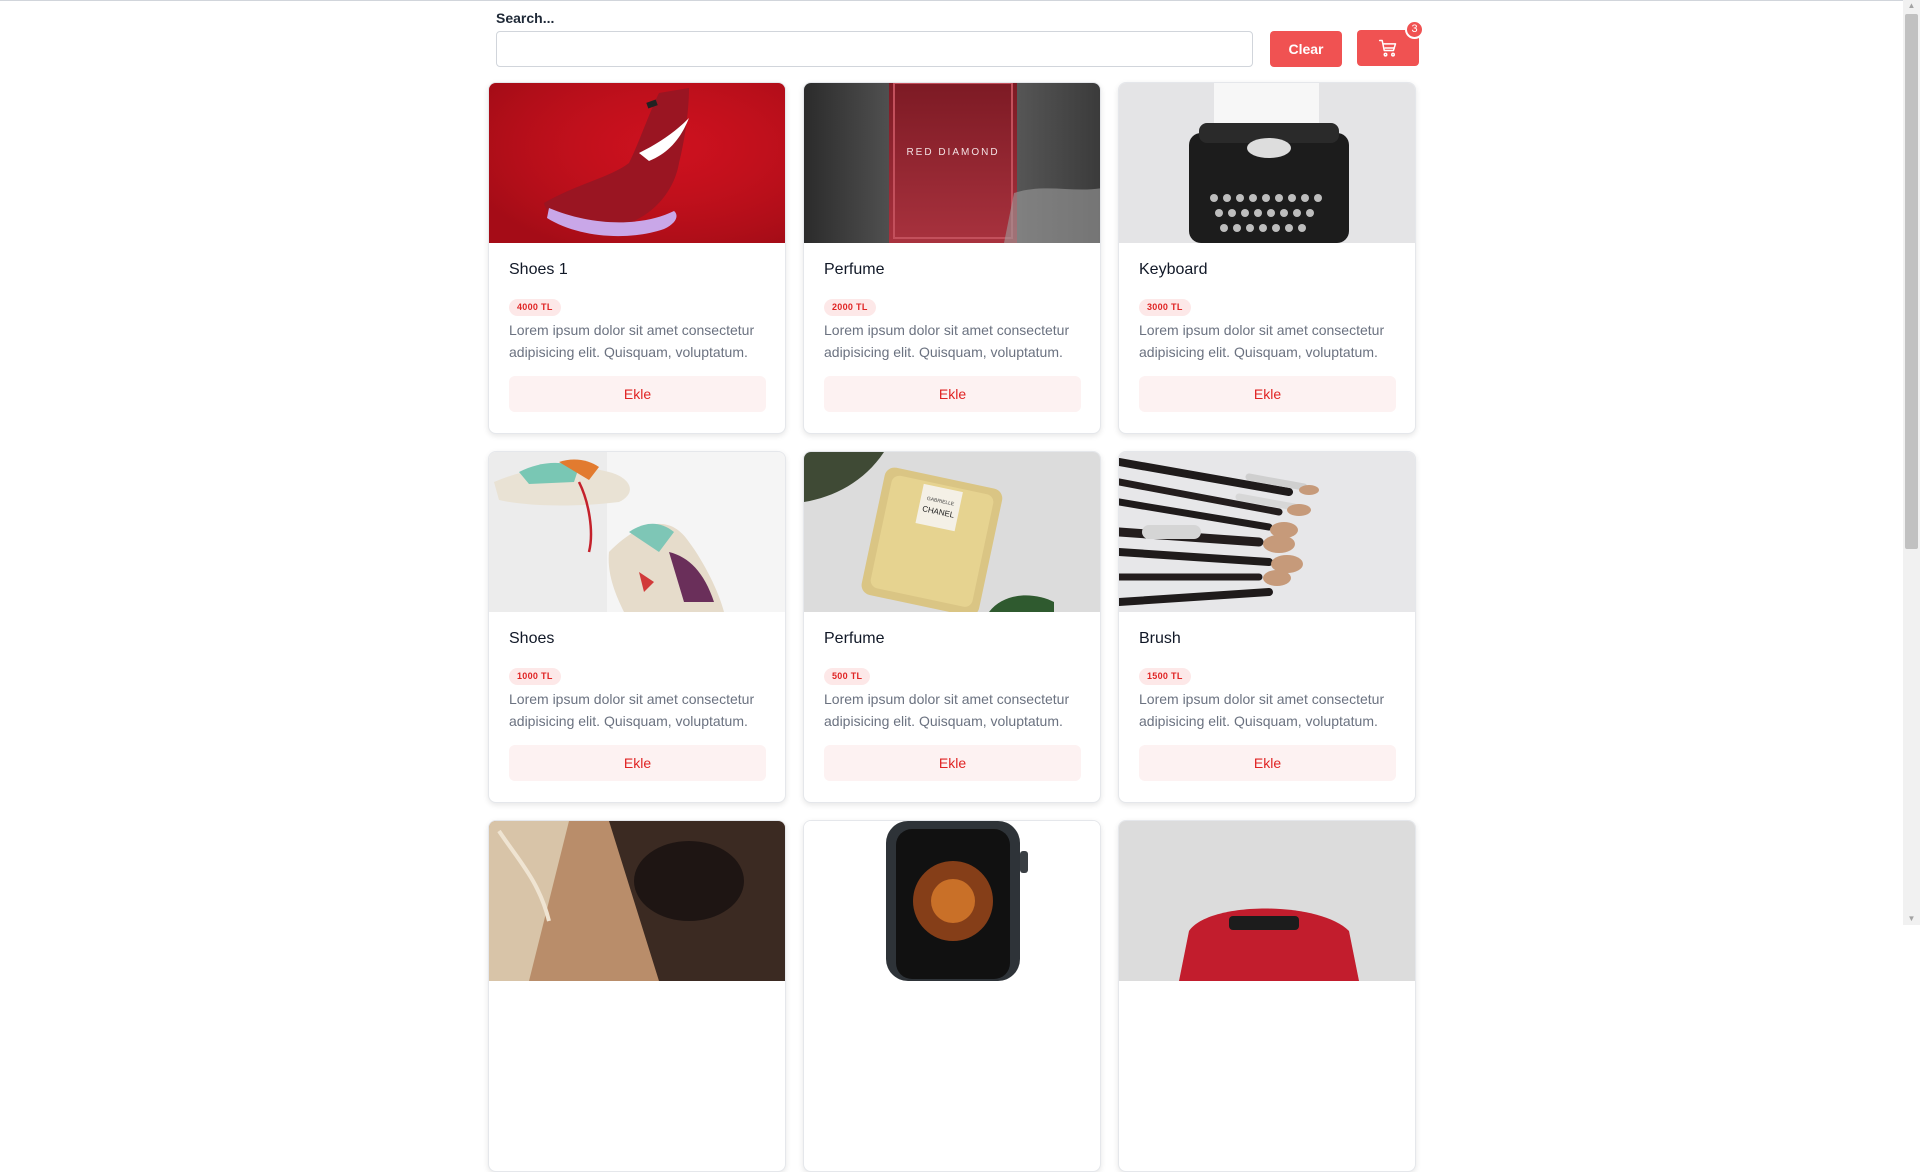 This screenshot has width=1920, height=1172. I want to click on perfume-label-text: RED DIAMOND, so click(952, 152).